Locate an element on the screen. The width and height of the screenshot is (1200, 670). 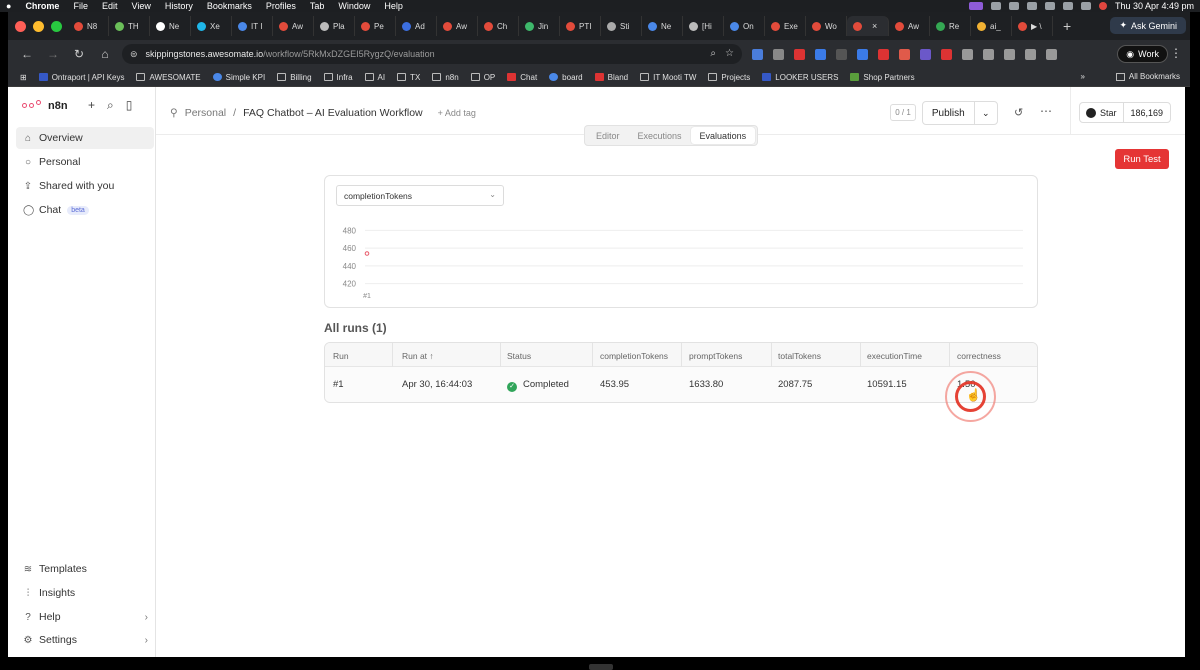
bookmark-item: IT Mooti TW is located at coordinates (668, 77).